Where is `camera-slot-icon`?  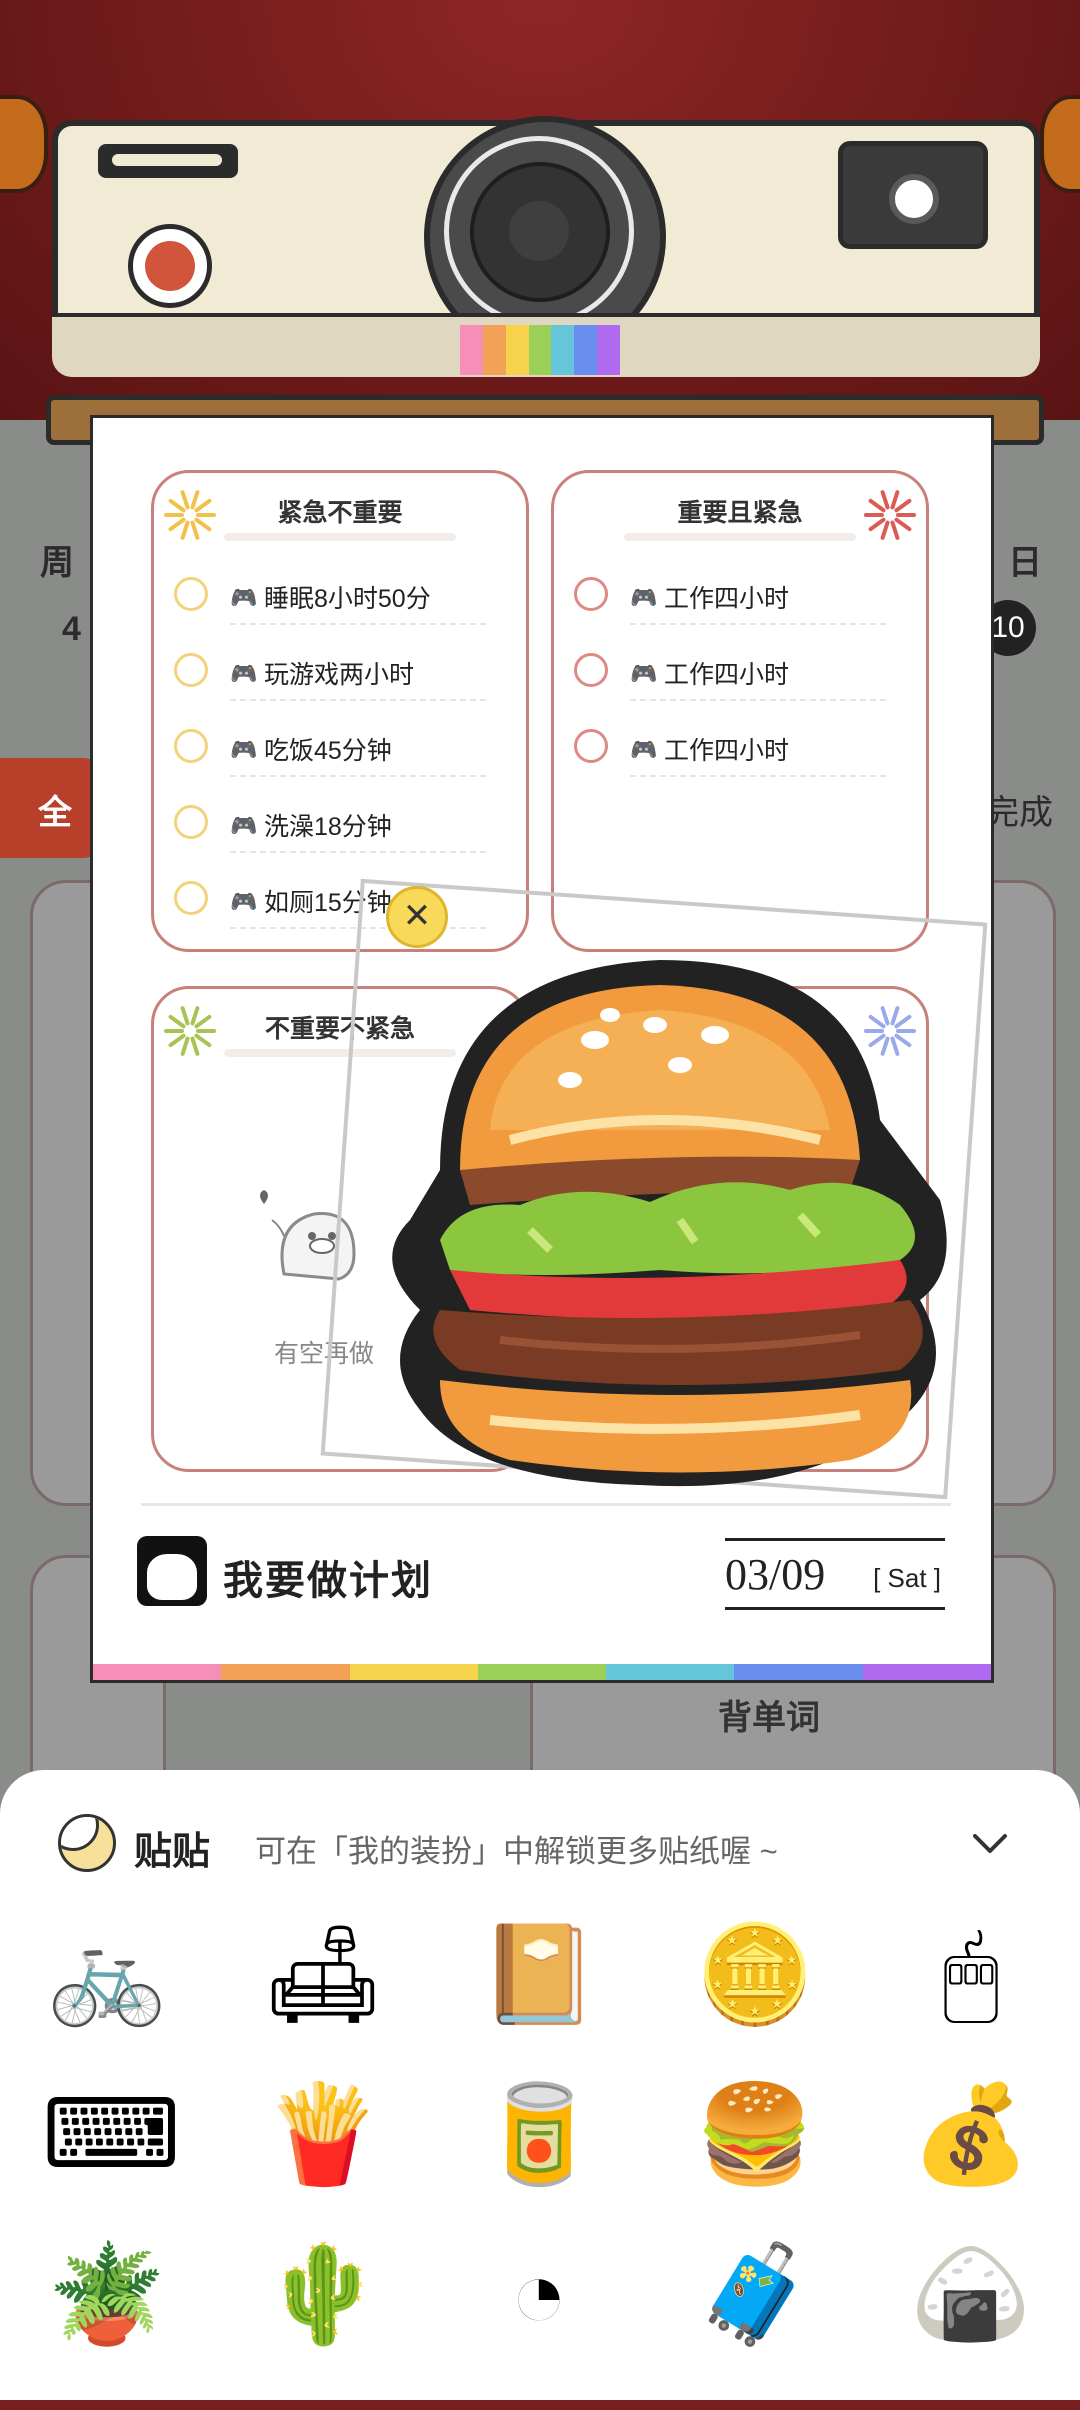 camera-slot-icon is located at coordinates (168, 161).